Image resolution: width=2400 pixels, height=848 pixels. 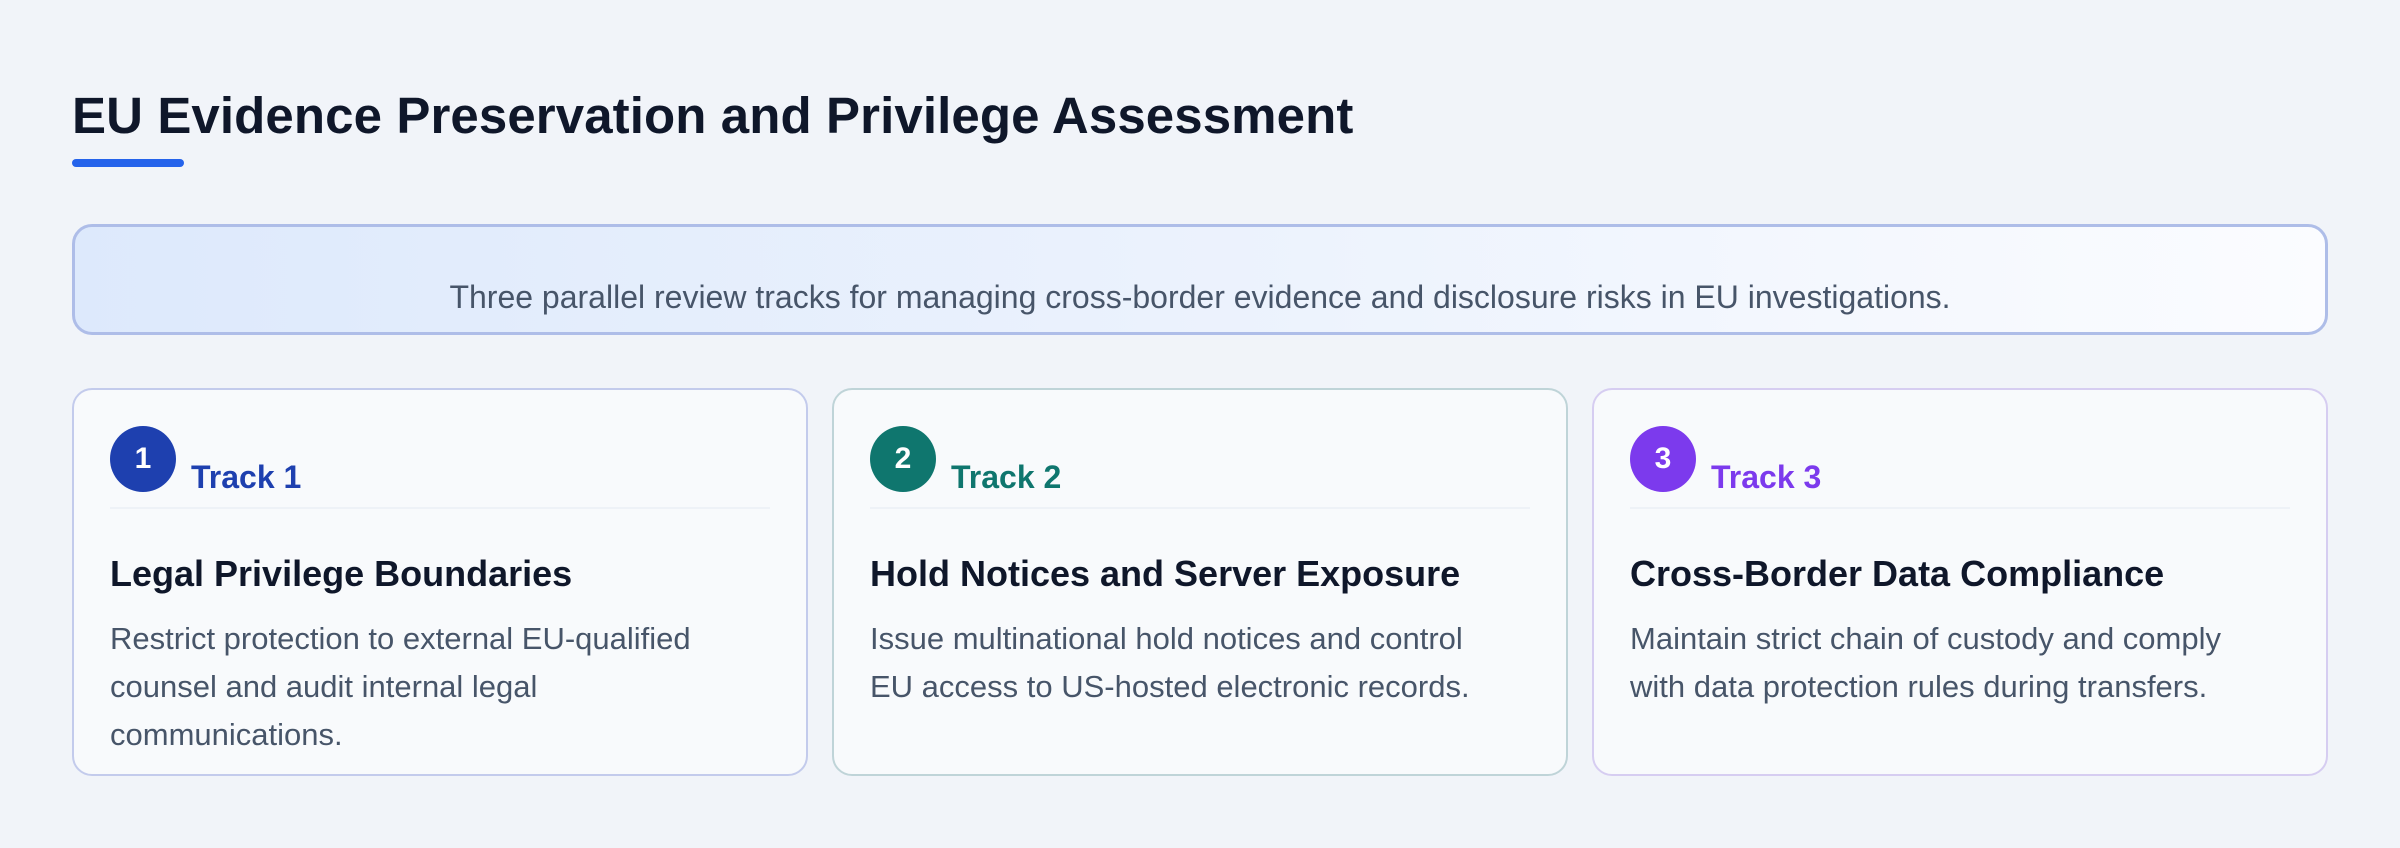 I want to click on title-underline, so click(x=128, y=163).